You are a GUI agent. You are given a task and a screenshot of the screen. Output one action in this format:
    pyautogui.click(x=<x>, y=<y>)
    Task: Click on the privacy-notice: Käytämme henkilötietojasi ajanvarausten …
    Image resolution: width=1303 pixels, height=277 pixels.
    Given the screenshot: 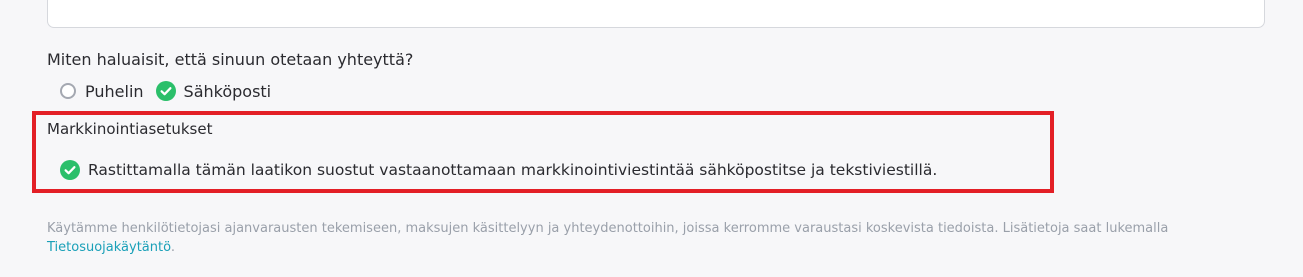 What is the action you would take?
    pyautogui.click(x=654, y=238)
    